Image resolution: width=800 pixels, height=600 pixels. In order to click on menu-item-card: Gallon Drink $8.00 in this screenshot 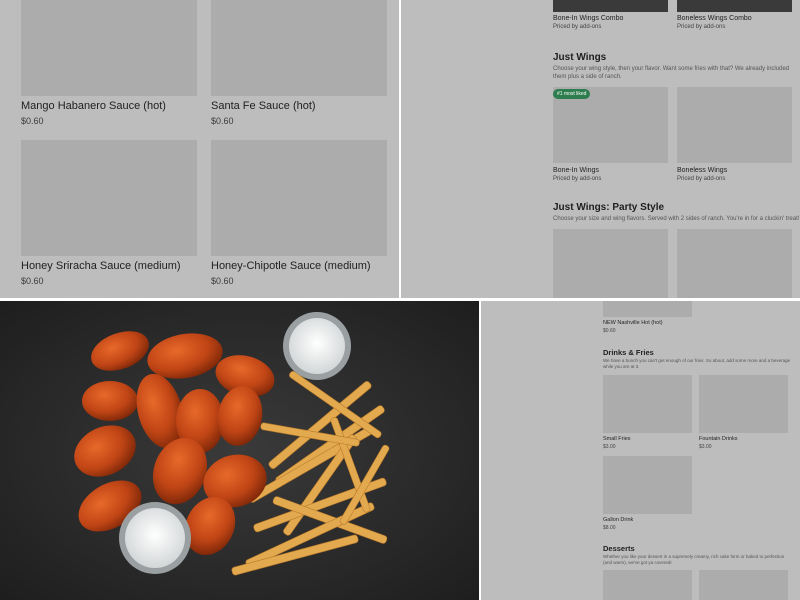, I will do `click(647, 493)`.